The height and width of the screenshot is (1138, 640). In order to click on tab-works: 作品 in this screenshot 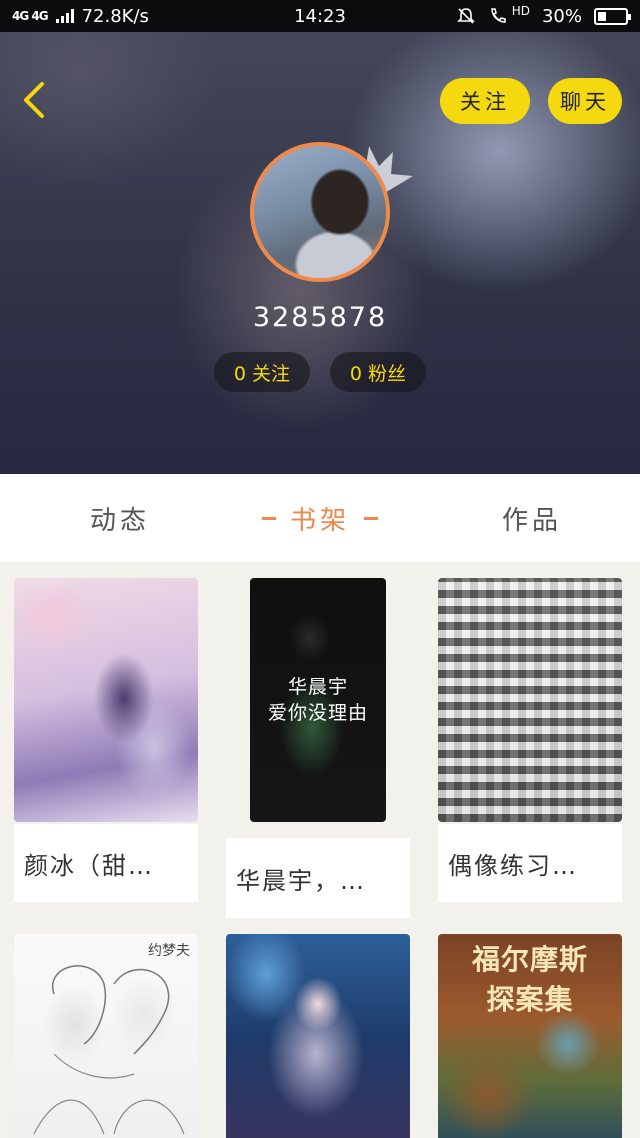, I will do `click(532, 518)`.